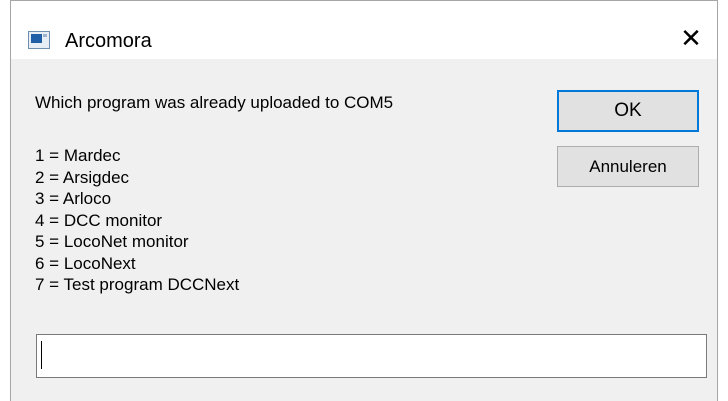  I want to click on app-icon-bar, so click(45, 35).